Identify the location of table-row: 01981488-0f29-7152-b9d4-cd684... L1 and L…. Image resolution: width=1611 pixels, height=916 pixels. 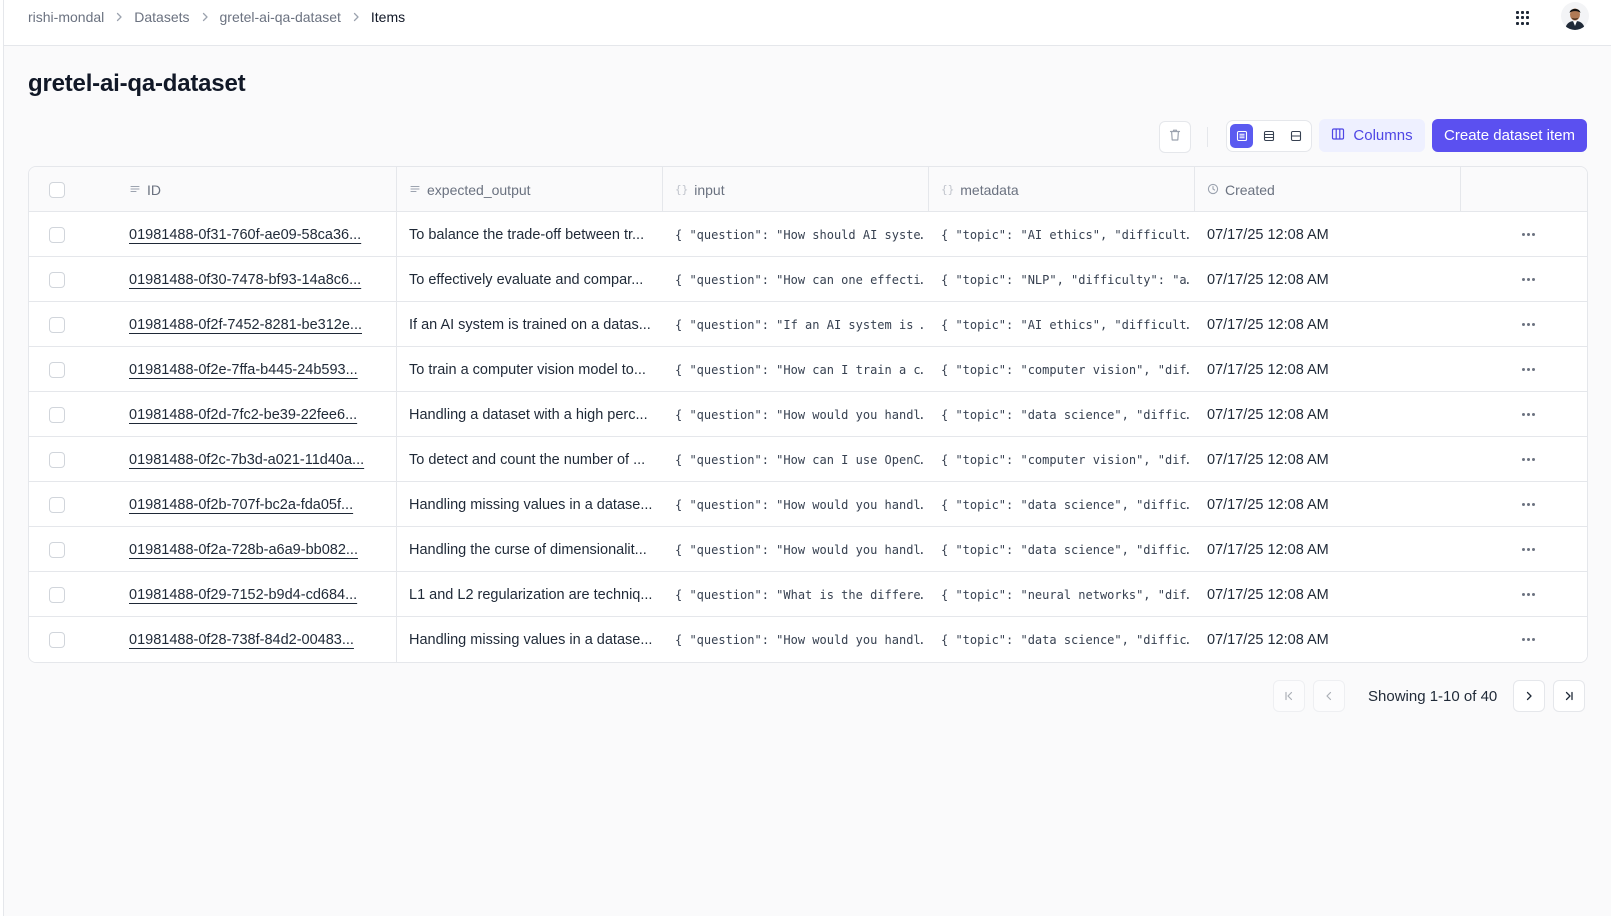
(808, 594).